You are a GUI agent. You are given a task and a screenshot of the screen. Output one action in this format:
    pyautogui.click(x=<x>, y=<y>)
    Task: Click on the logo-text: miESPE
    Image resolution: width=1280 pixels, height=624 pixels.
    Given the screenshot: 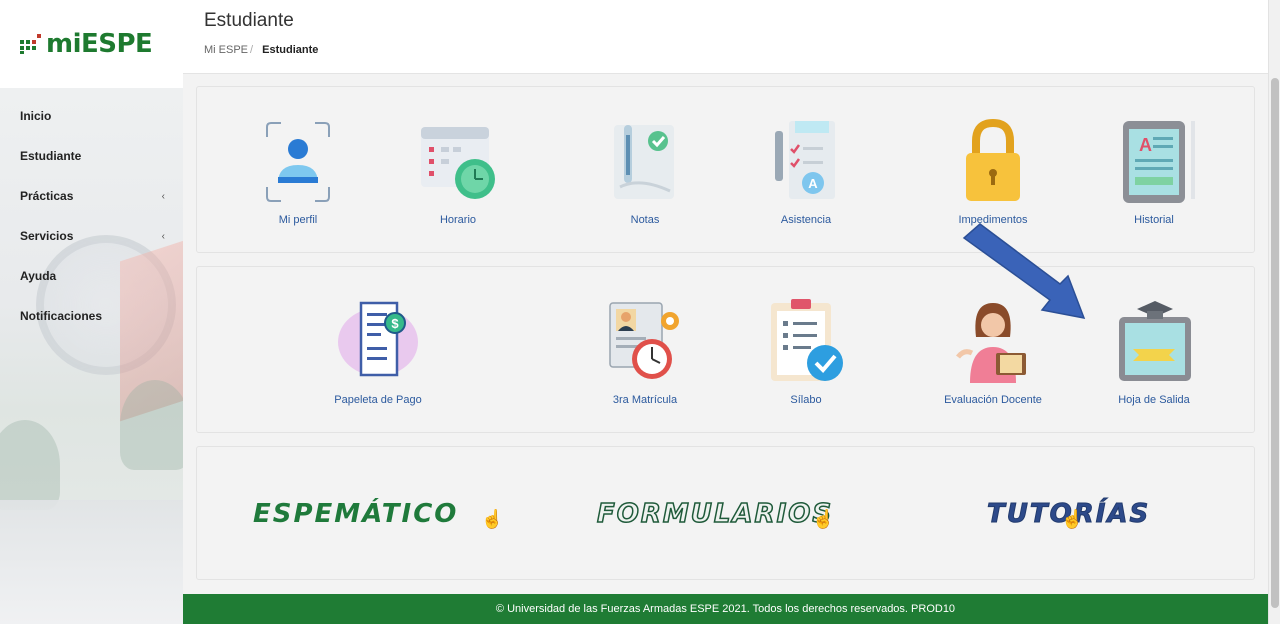 What is the action you would take?
    pyautogui.click(x=99, y=44)
    